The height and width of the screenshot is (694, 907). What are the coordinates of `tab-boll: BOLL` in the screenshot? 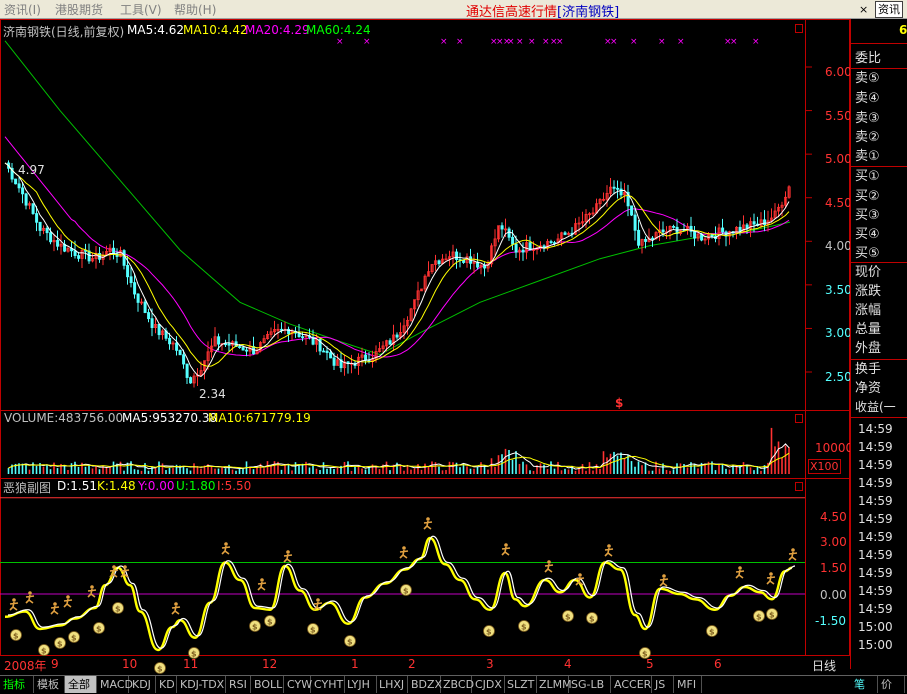 It's located at (267, 684).